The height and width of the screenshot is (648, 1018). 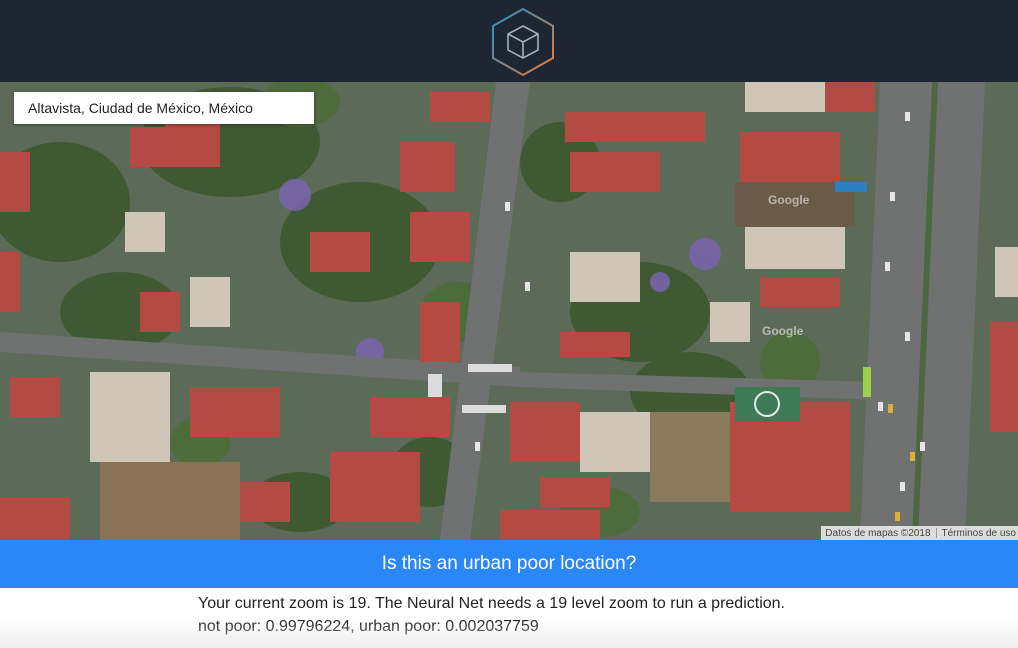 What do you see at coordinates (140, 108) in the screenshot?
I see `address-text: Altavista, Ciudad de México, México` at bounding box center [140, 108].